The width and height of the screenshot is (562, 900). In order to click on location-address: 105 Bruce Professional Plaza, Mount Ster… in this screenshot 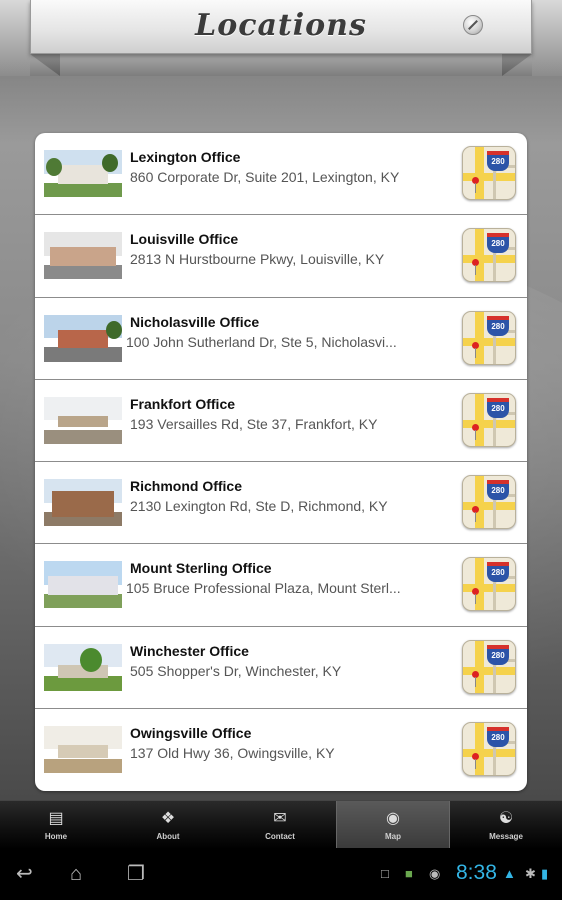, I will do `click(263, 588)`.